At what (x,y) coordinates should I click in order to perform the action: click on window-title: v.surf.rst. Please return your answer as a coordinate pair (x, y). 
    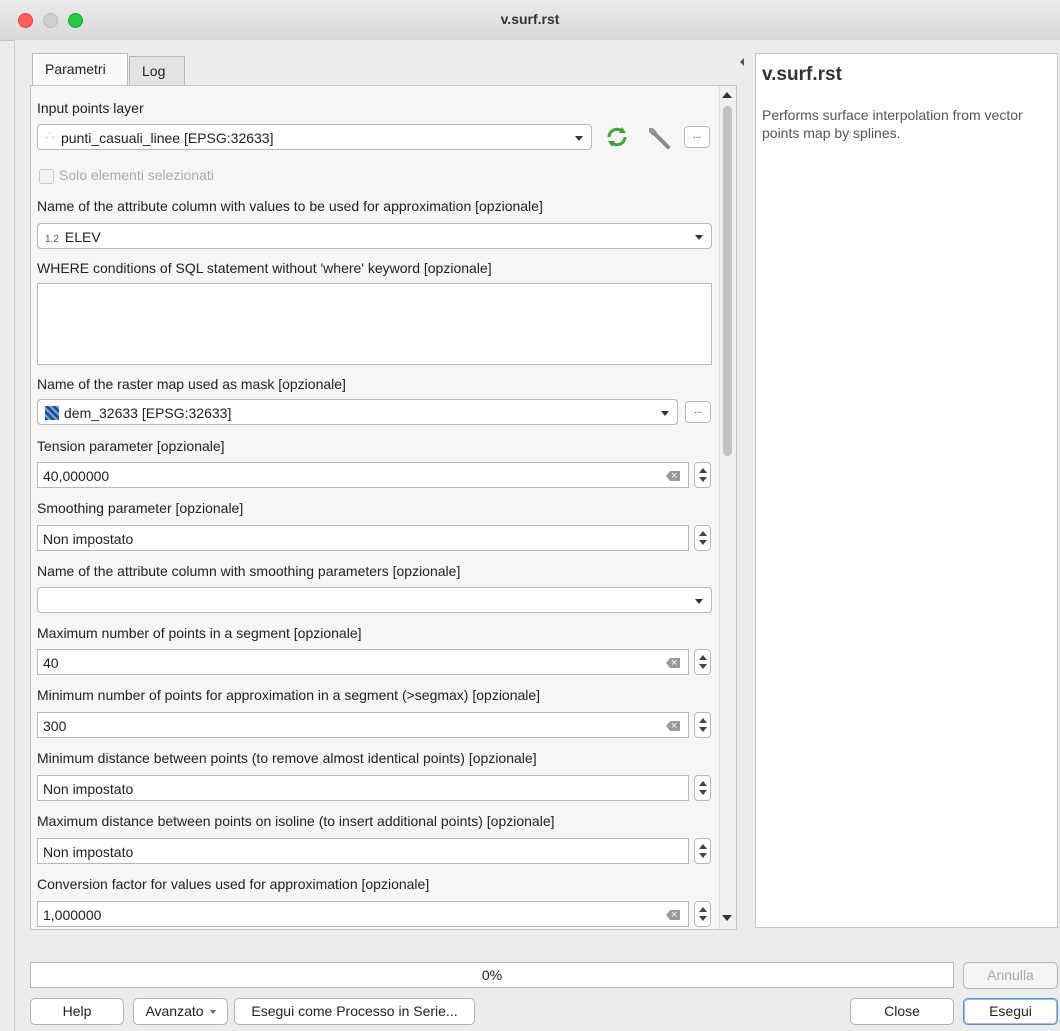
    Looking at the image, I should click on (530, 19).